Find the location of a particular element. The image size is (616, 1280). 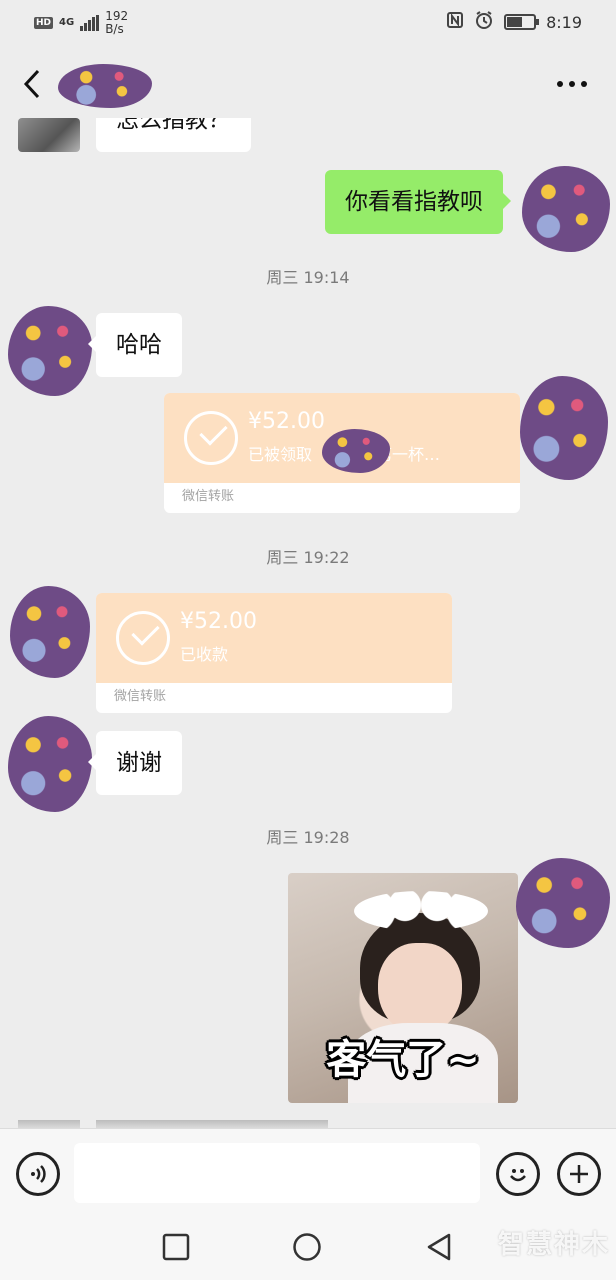

status-left: HD 4G 192 B/s is located at coordinates (81, 23).